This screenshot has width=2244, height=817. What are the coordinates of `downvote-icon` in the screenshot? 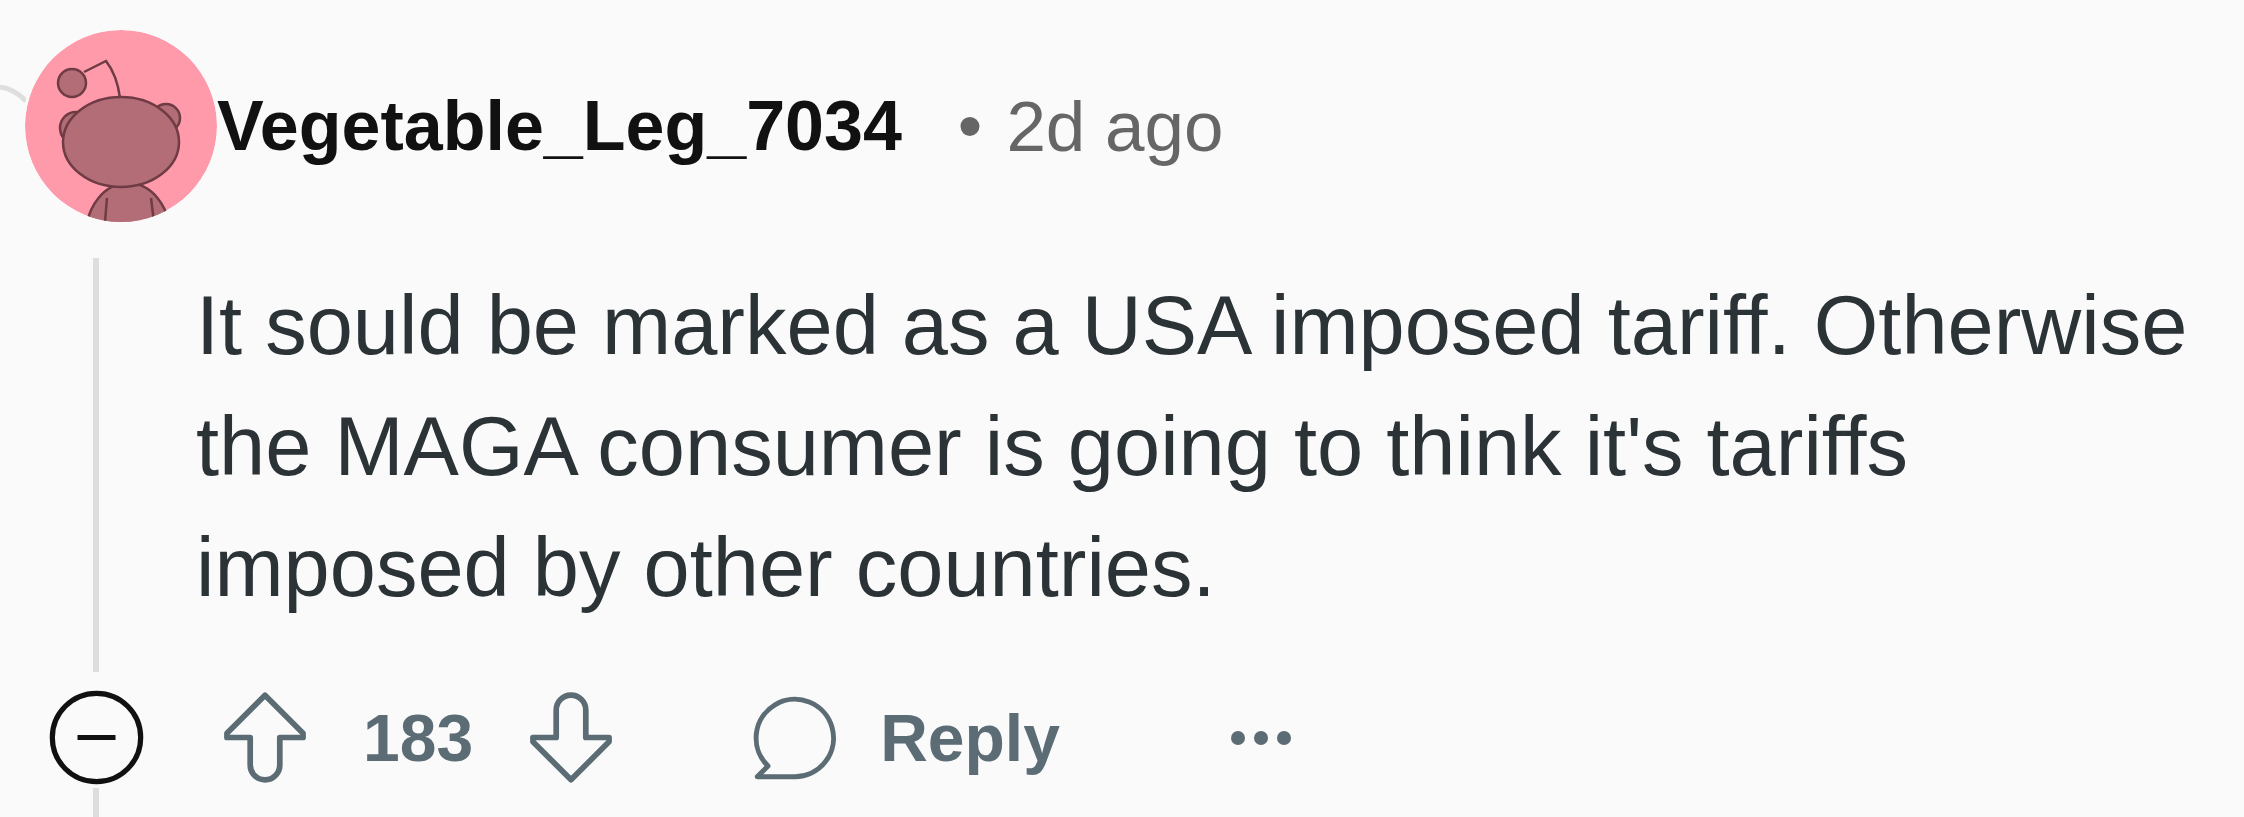 It's located at (571, 737).